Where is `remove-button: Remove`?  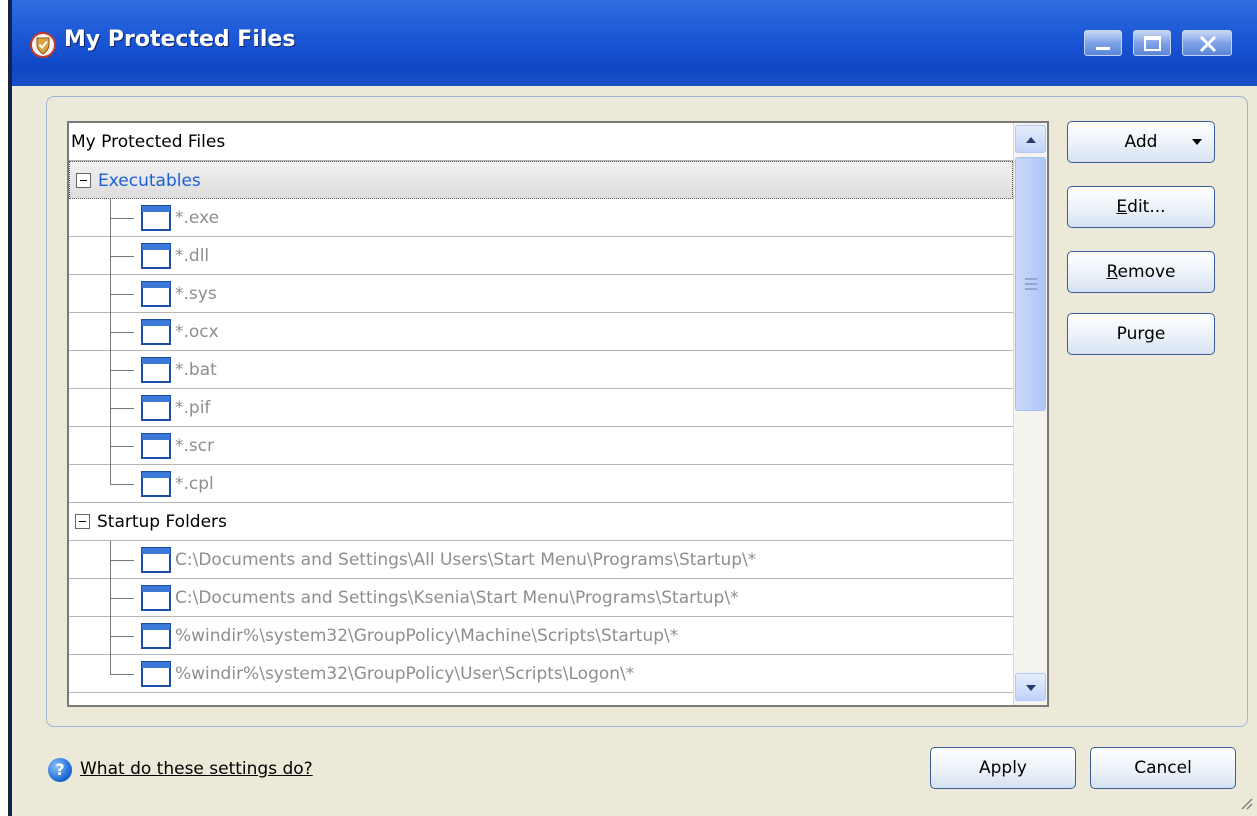
remove-button: Remove is located at coordinates (1141, 272).